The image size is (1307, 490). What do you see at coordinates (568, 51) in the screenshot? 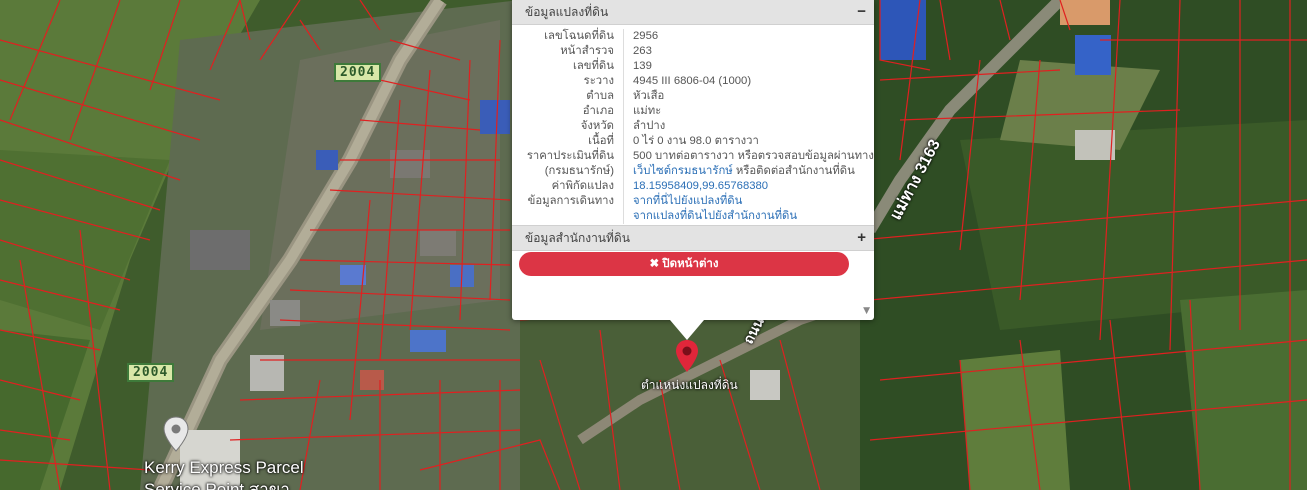
I see `info-key: หน้าสำรวจ` at bounding box center [568, 51].